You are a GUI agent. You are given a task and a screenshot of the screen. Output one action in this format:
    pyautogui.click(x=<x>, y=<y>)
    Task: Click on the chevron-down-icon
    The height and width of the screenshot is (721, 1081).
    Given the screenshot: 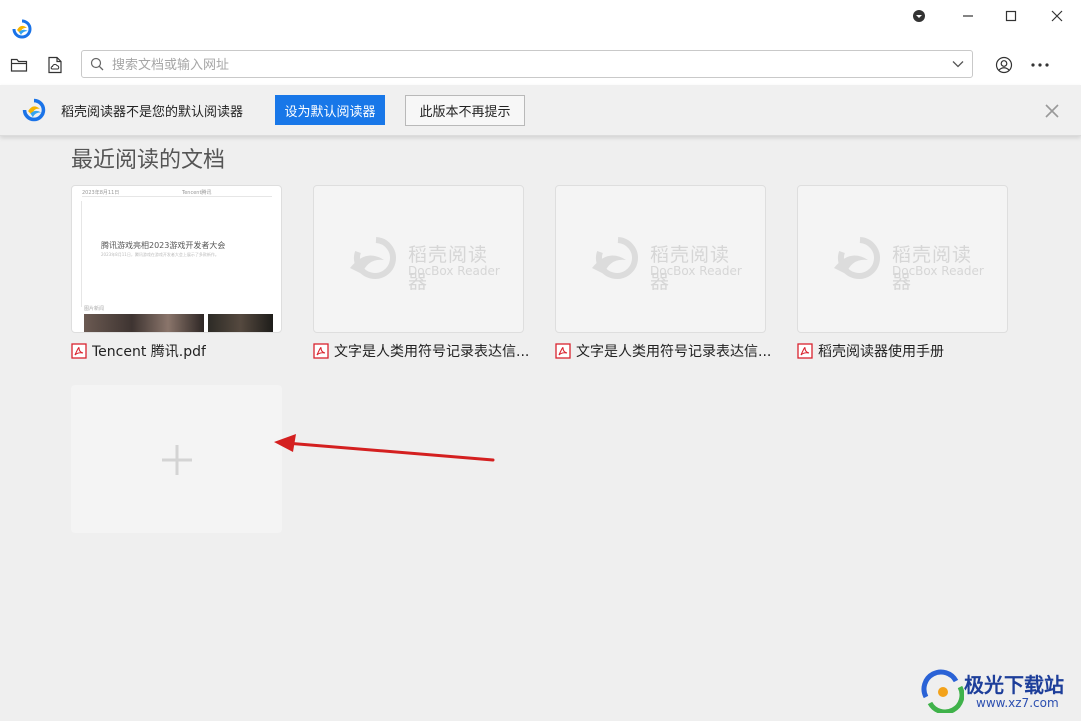 What is the action you would take?
    pyautogui.click(x=958, y=64)
    